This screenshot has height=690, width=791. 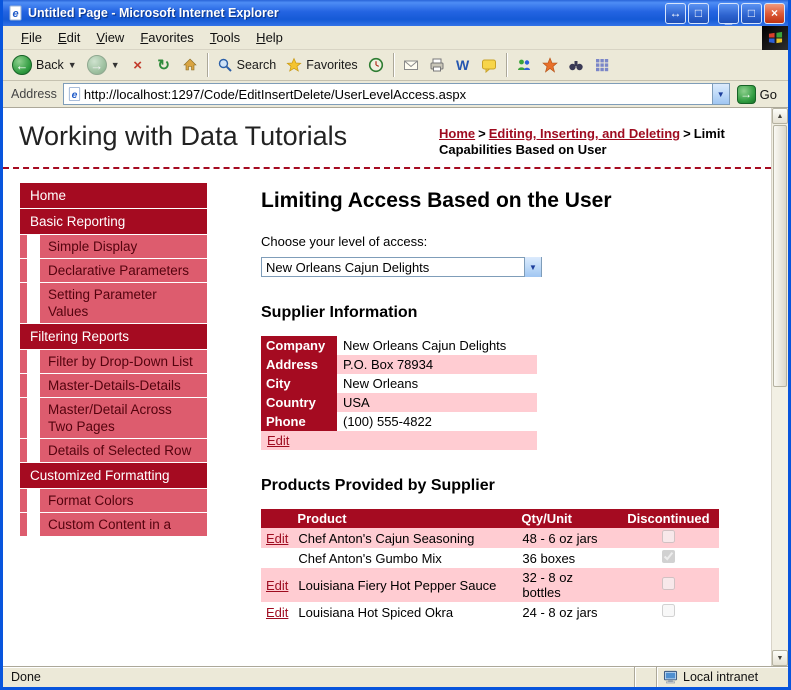 I want to click on menu-favorites: Favorites, so click(x=166, y=37).